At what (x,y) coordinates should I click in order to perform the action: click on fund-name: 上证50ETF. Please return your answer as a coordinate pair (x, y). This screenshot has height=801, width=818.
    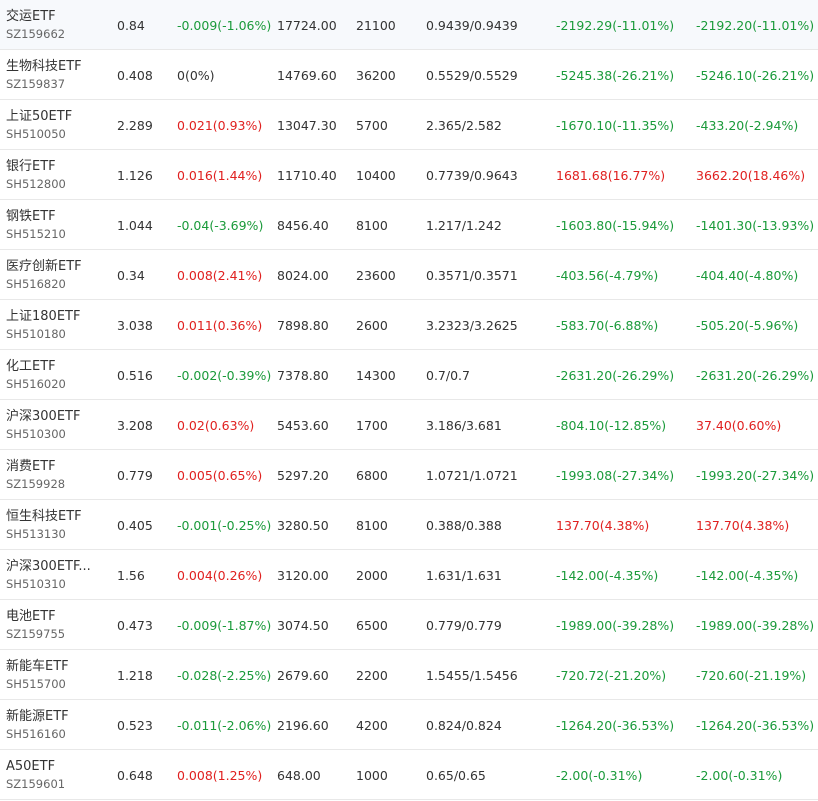
    Looking at the image, I should click on (39, 116).